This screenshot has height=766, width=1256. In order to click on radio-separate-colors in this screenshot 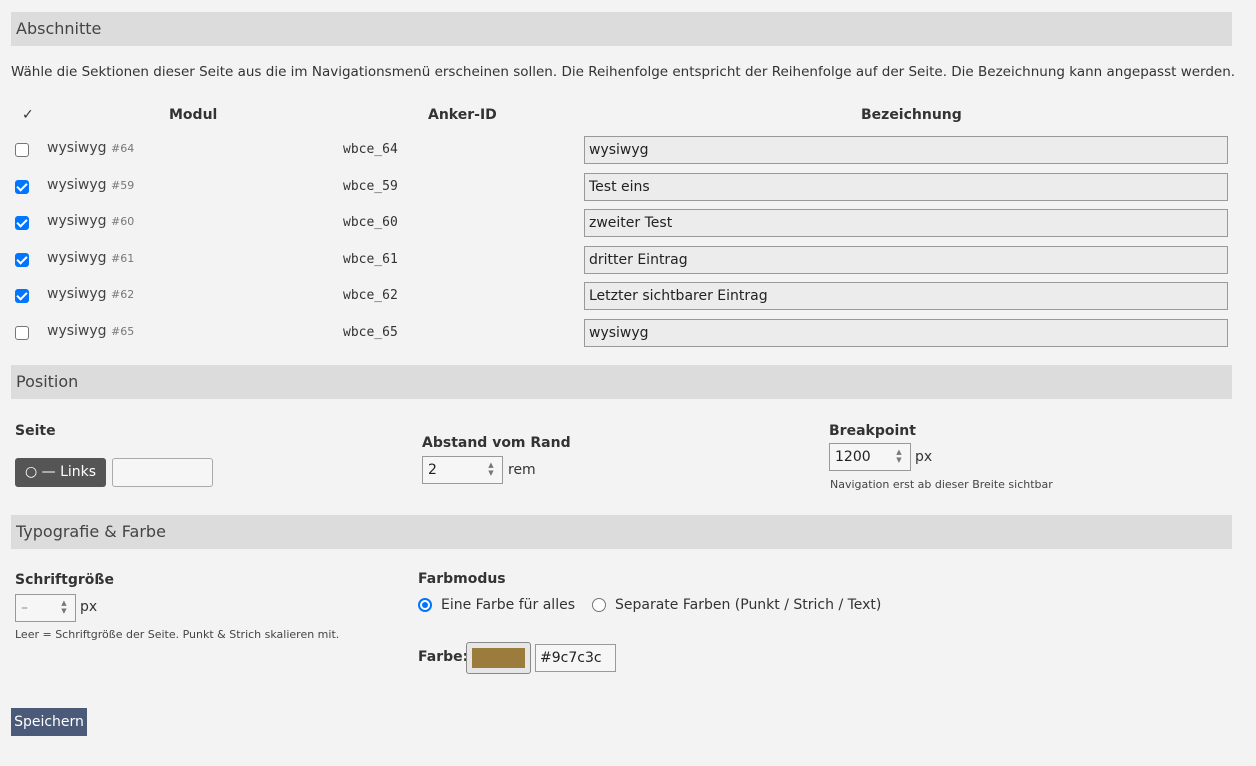, I will do `click(599, 605)`.